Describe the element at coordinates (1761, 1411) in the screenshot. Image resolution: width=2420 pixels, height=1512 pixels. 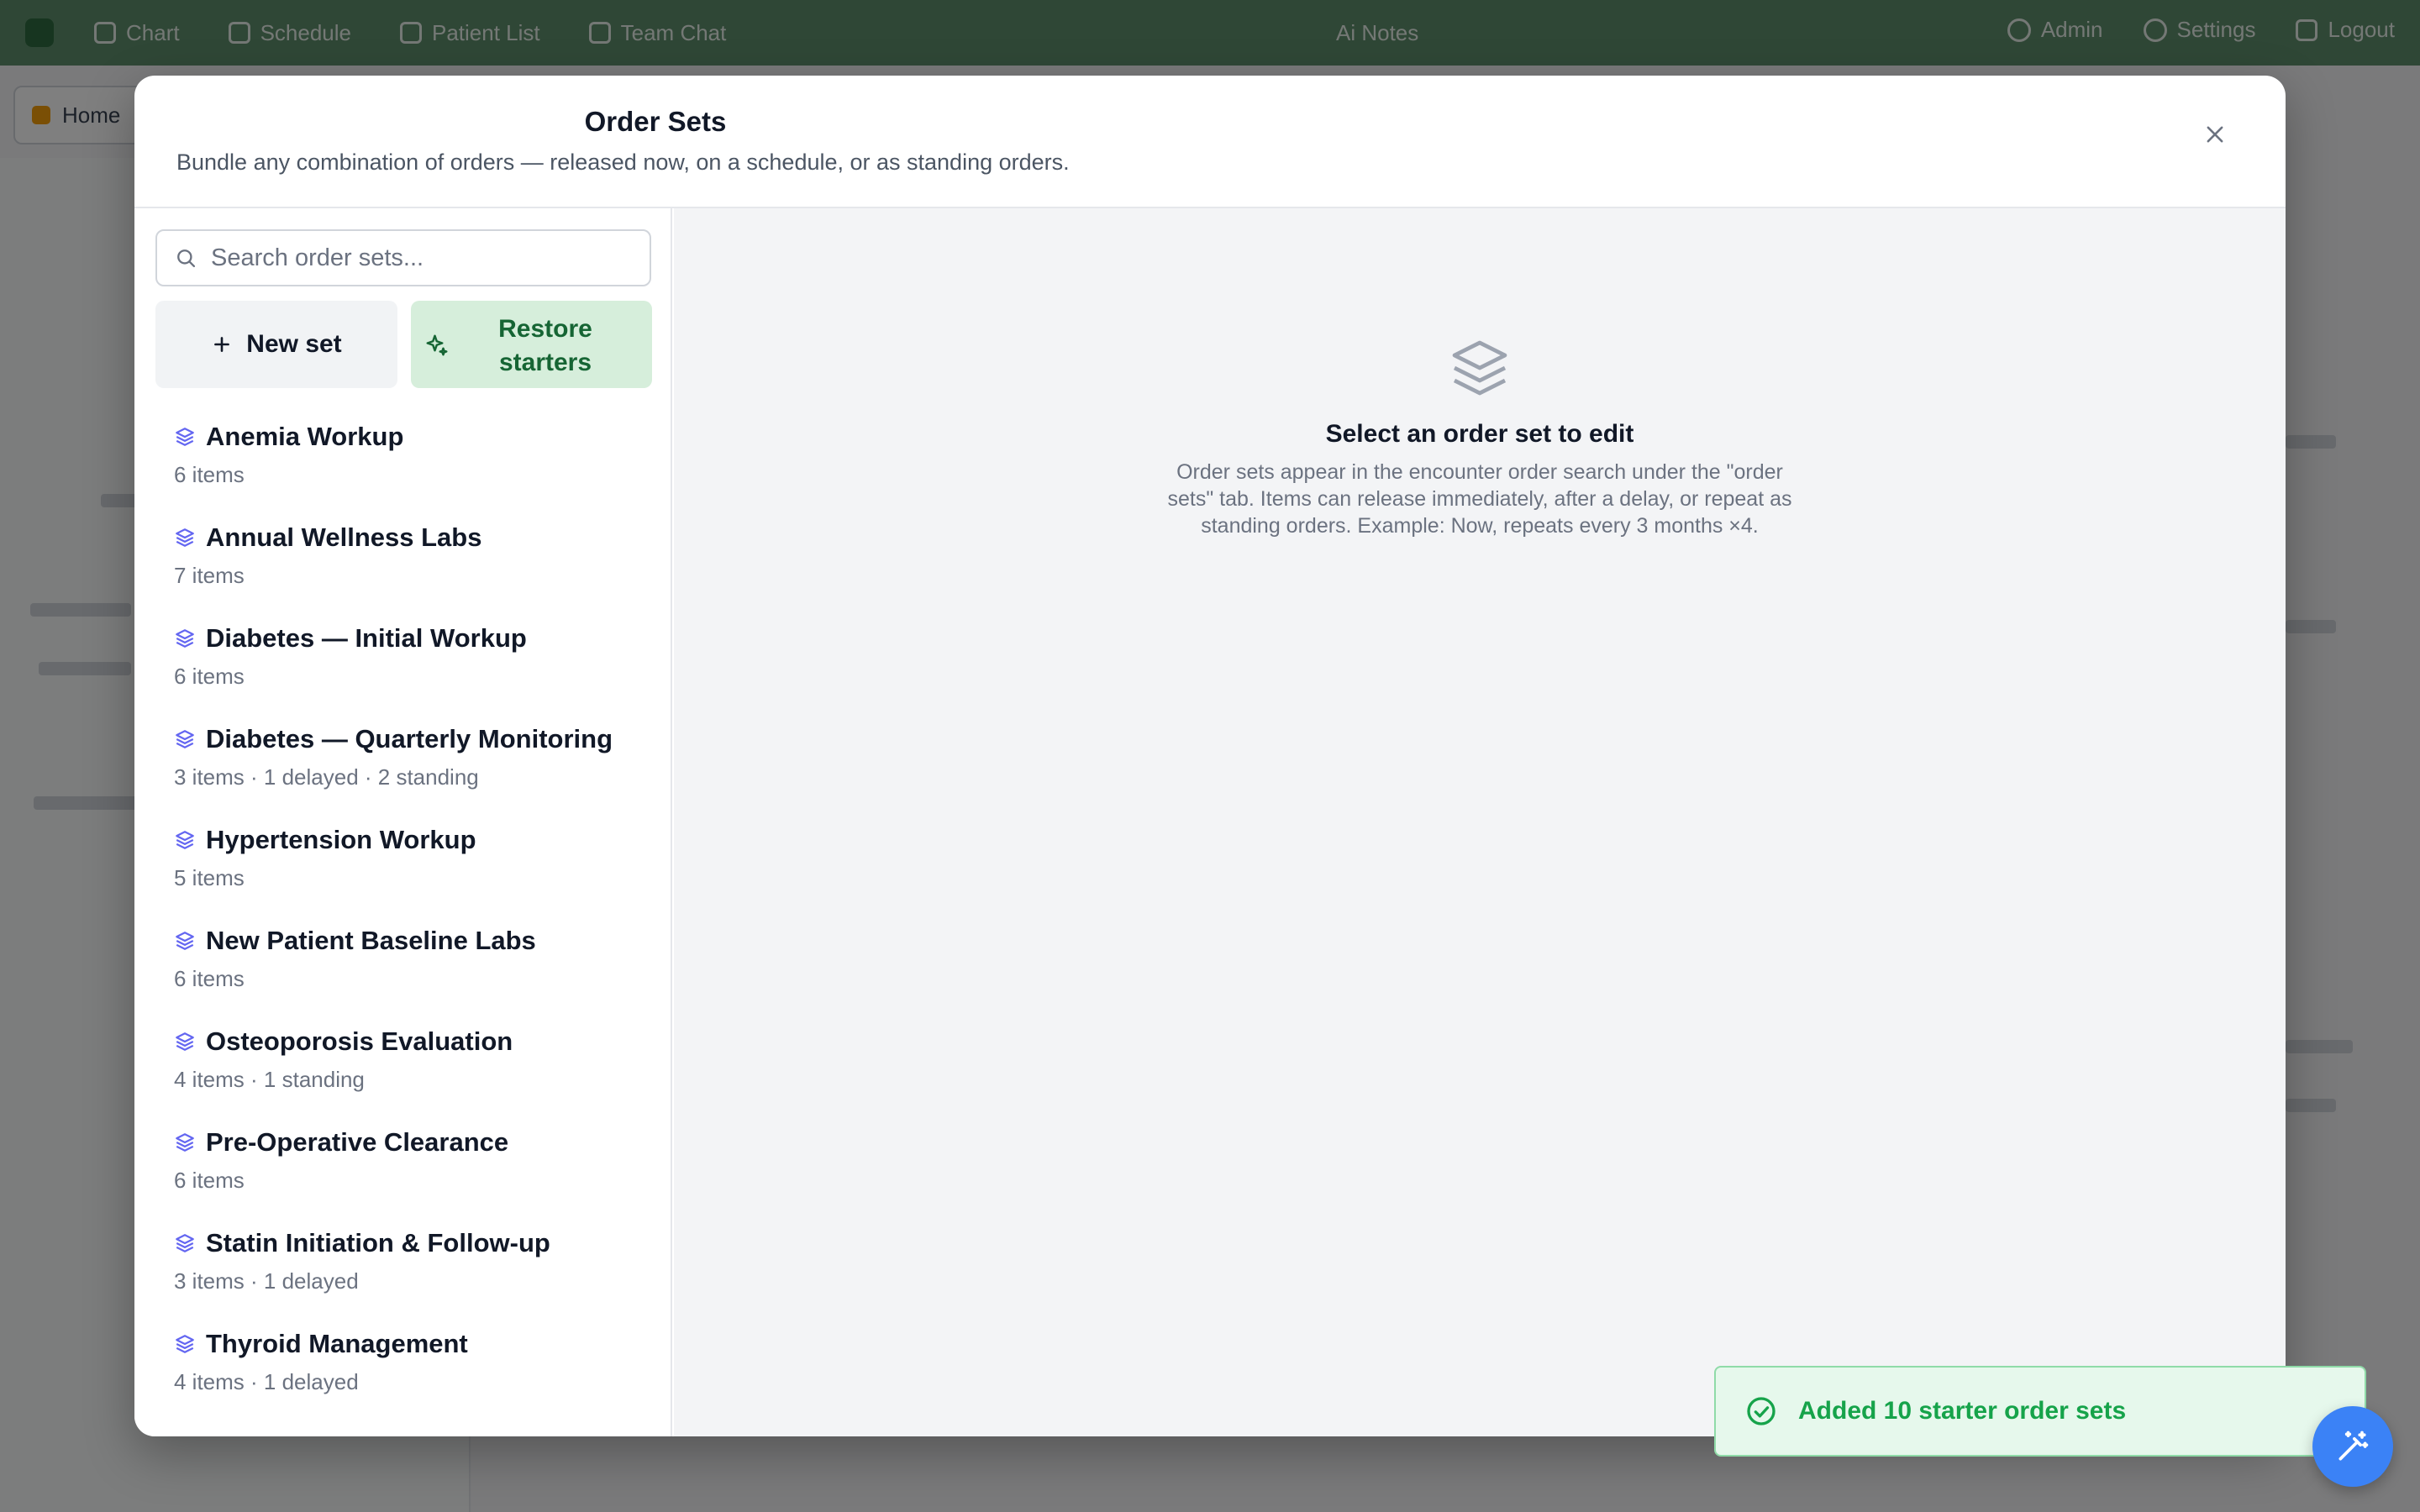
I see `check-circle-icon` at that location.